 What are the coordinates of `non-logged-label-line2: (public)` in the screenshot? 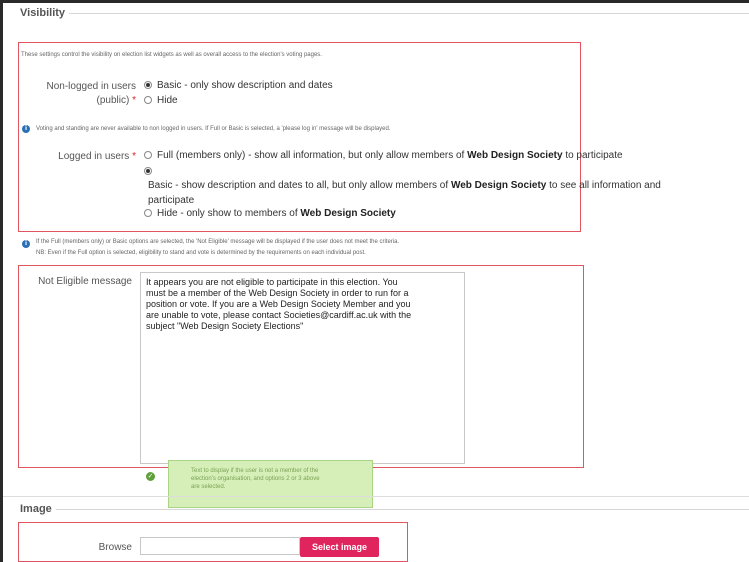 It's located at (113, 100).